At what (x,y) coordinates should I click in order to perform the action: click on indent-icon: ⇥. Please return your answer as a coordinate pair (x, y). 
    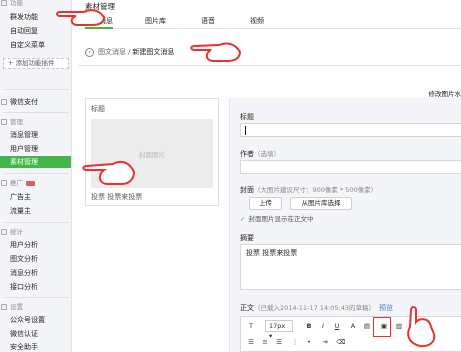
    Looking at the image, I should click on (325, 342).